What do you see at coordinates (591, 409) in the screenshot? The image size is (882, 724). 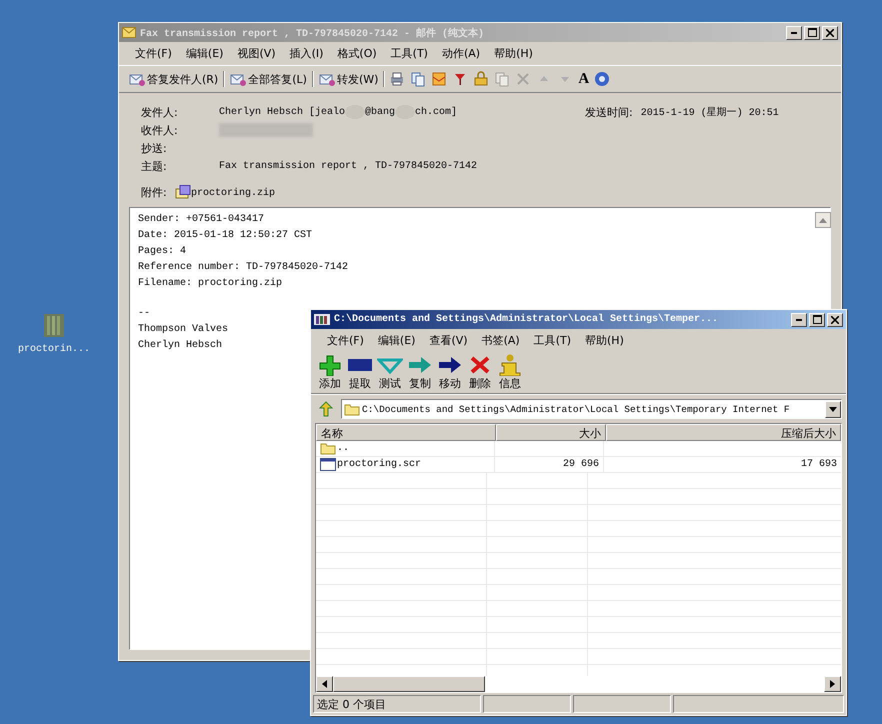 I see `path-field: C:\Documents and Settings\Administrator\Local Settings\Temporary Internet F` at bounding box center [591, 409].